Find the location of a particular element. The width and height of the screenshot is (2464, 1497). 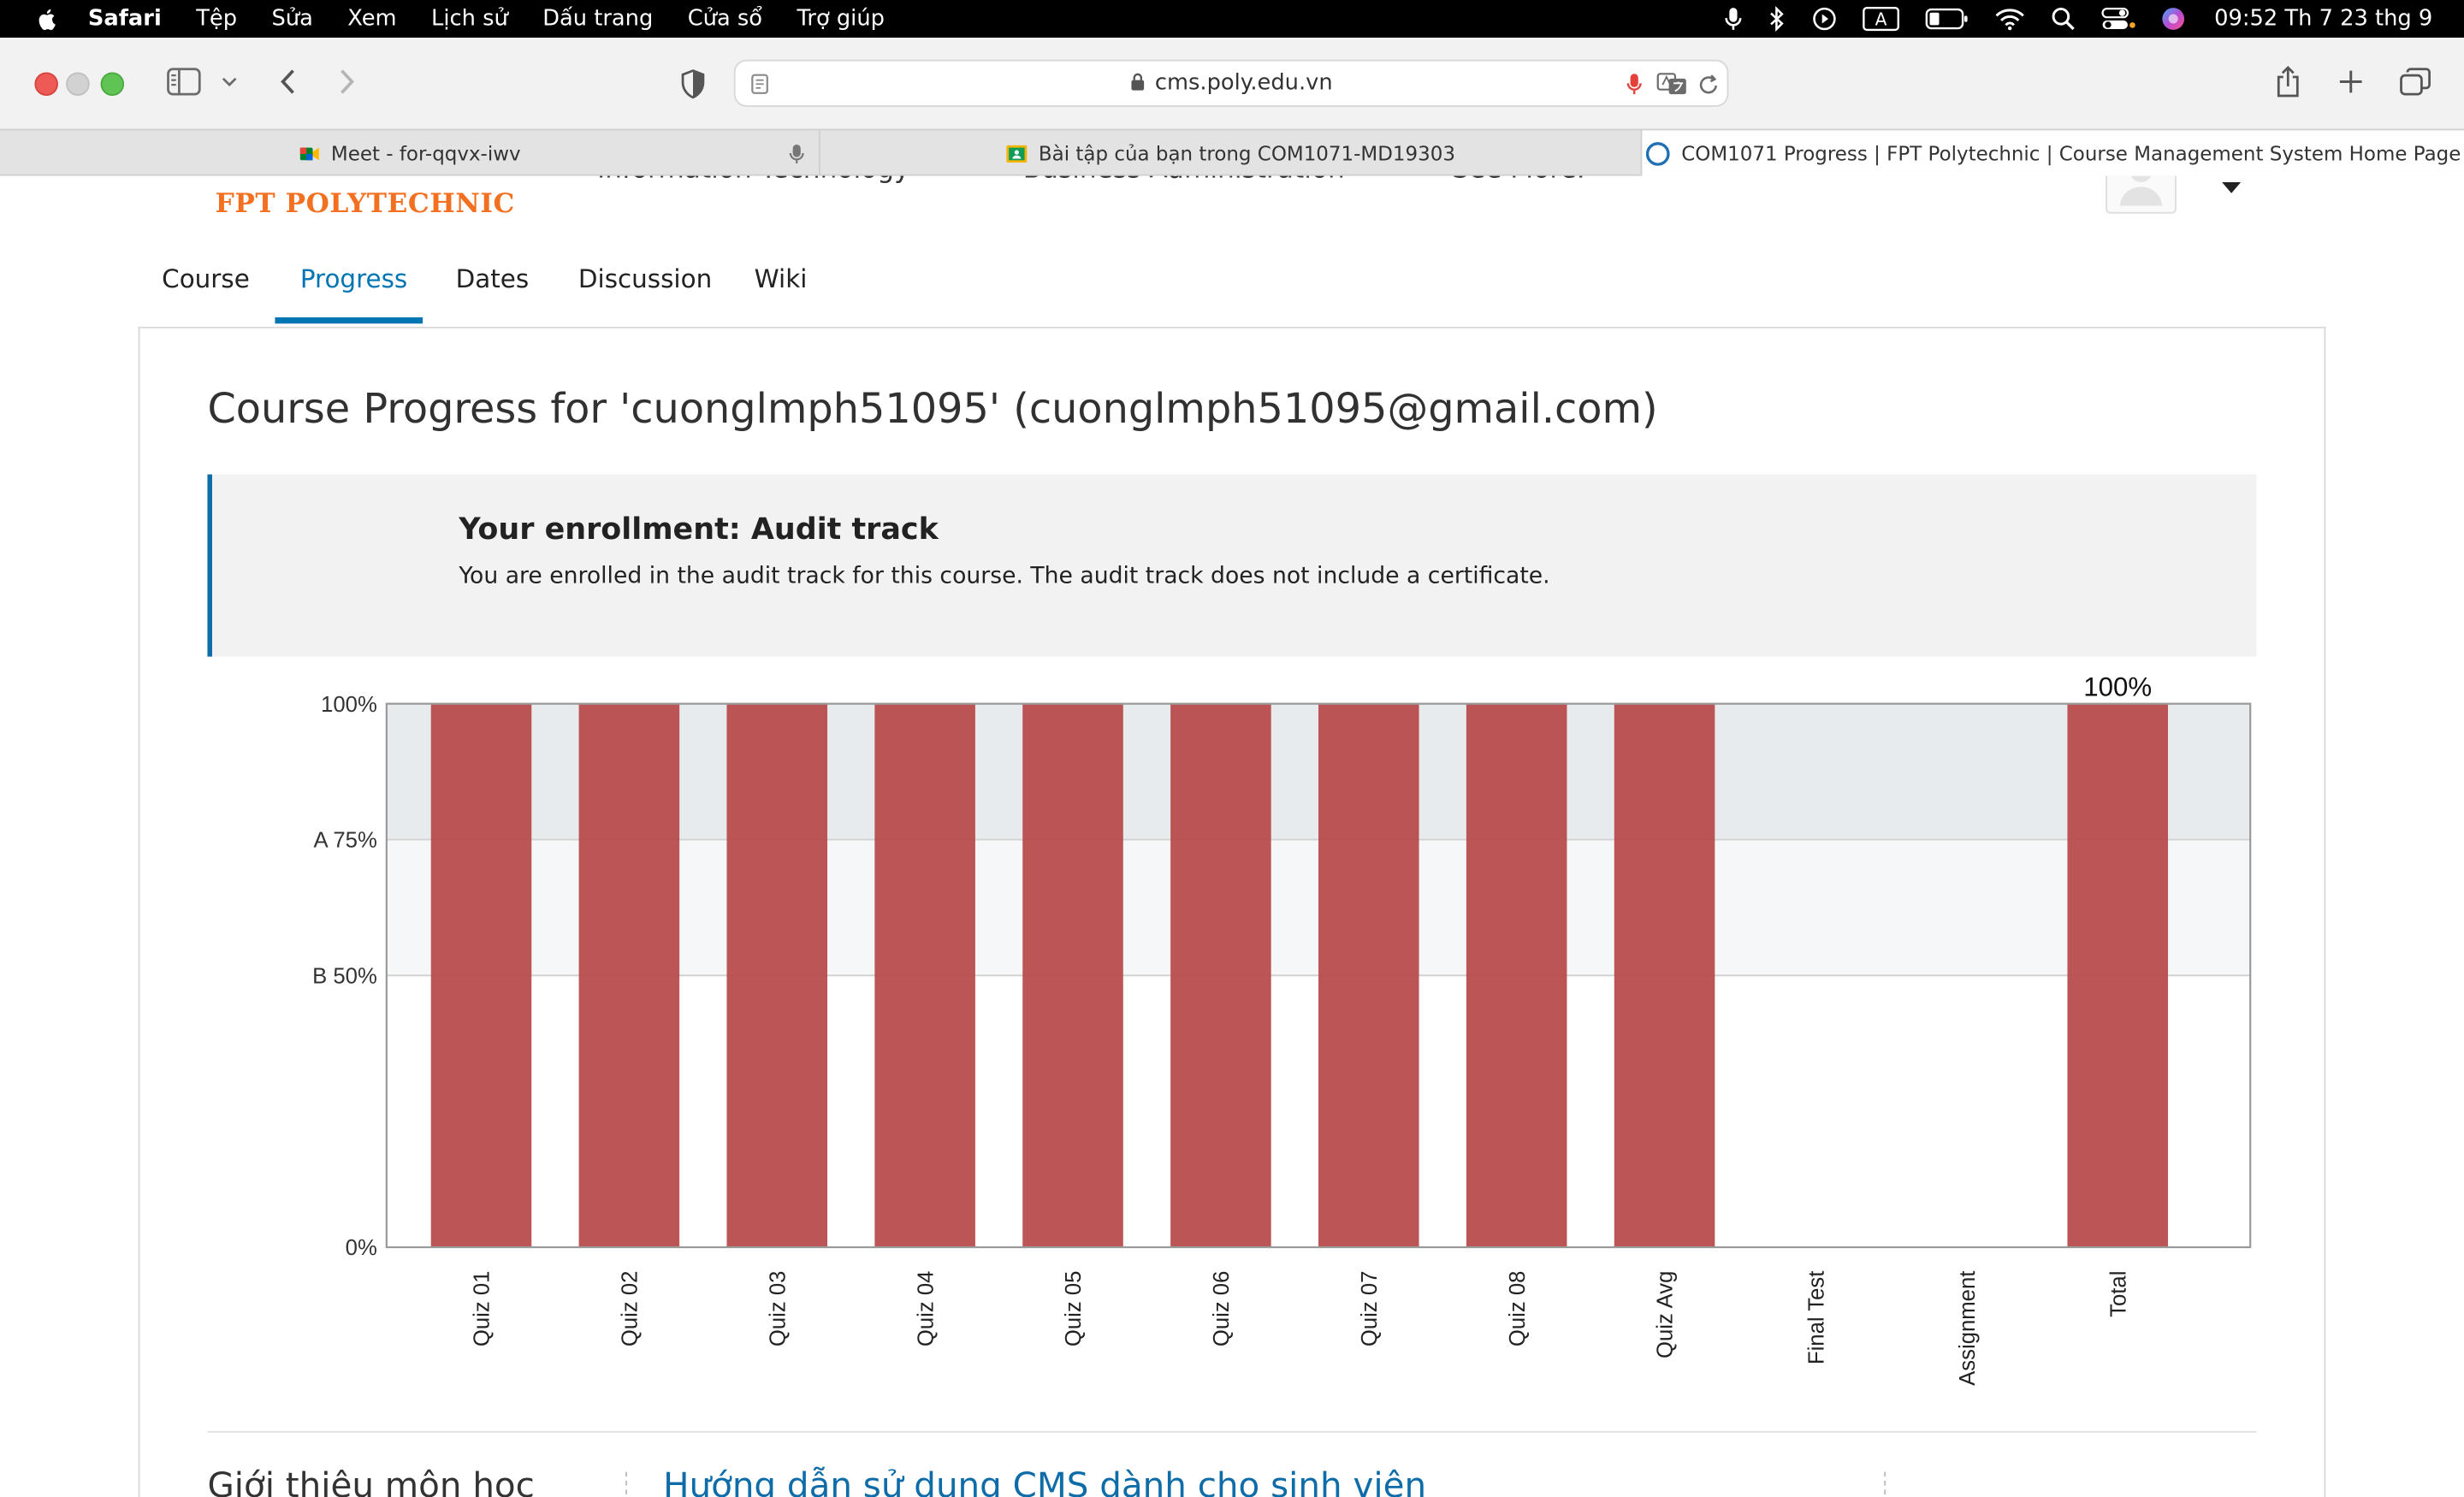

browser-tab-classroom: Bài tập của bạn trong COM1071-MD19303 is located at coordinates (1231, 153).